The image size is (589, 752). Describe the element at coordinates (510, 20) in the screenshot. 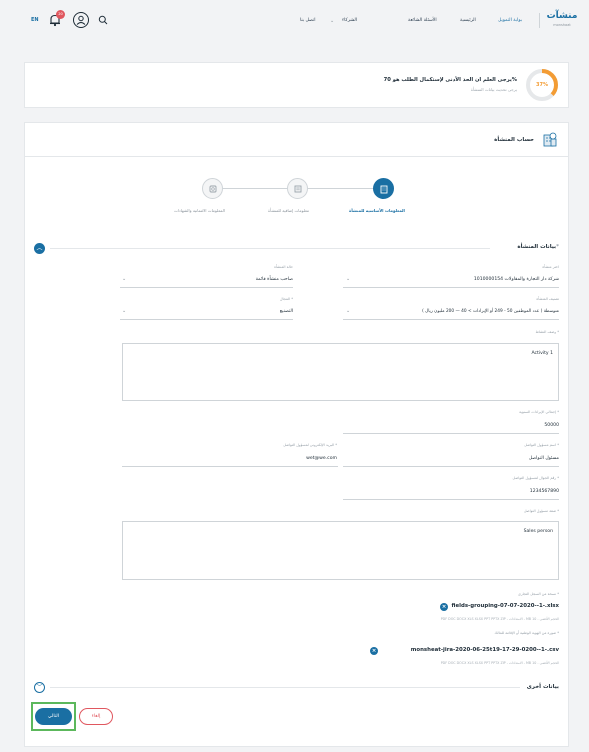

I see `nav-finance-portal: بوابة التمويل` at that location.